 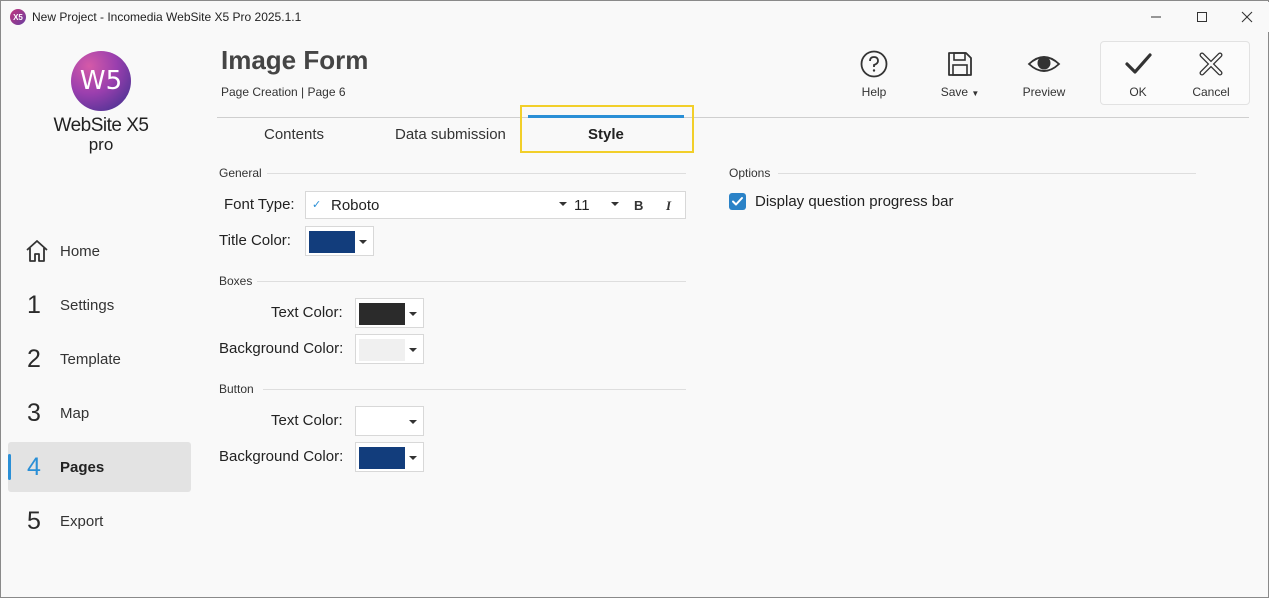 I want to click on section-options: Options, so click(x=750, y=173).